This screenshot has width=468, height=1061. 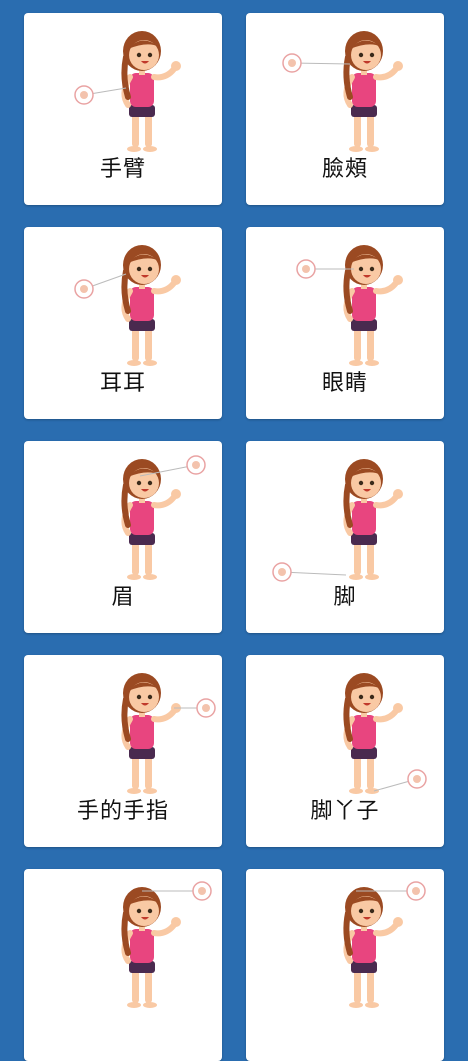 What do you see at coordinates (123, 109) in the screenshot?
I see `card-arm: 手臂` at bounding box center [123, 109].